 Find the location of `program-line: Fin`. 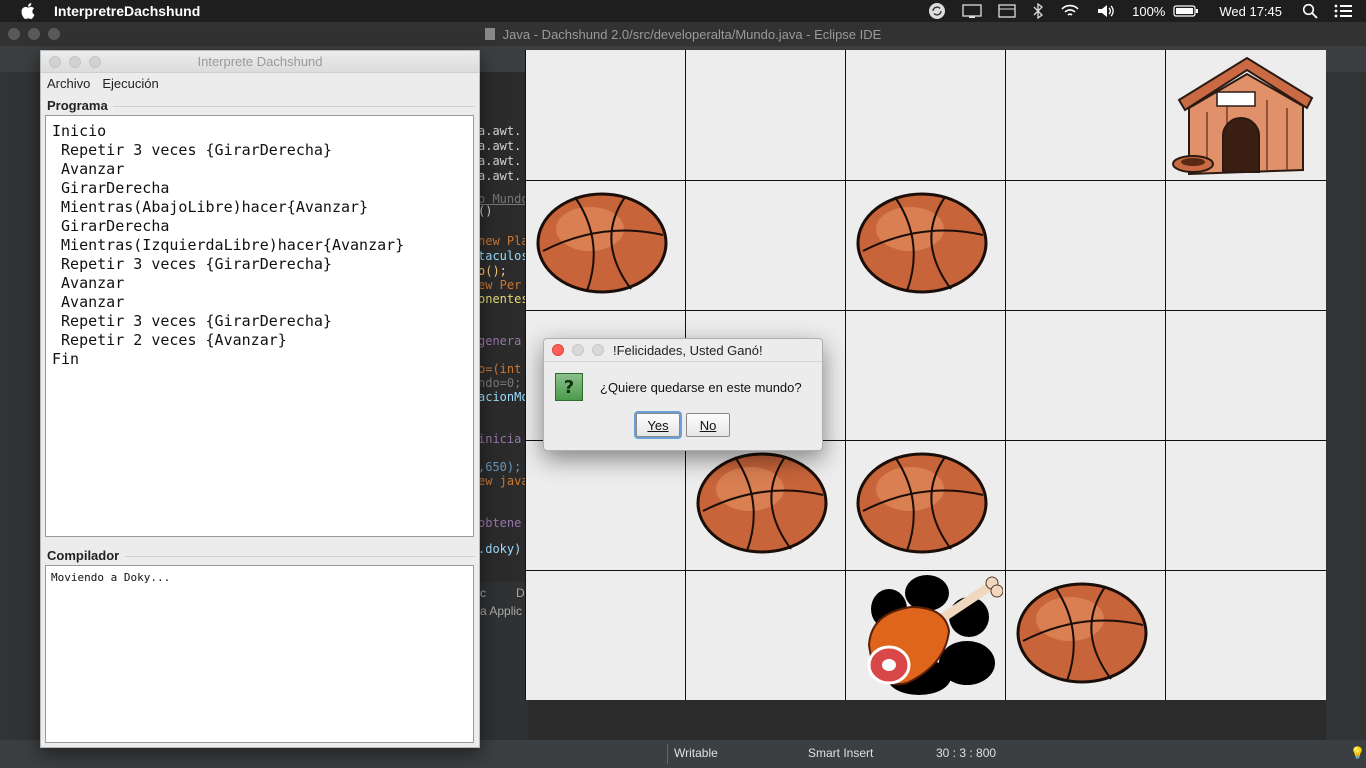

program-line: Fin is located at coordinates (66, 359).